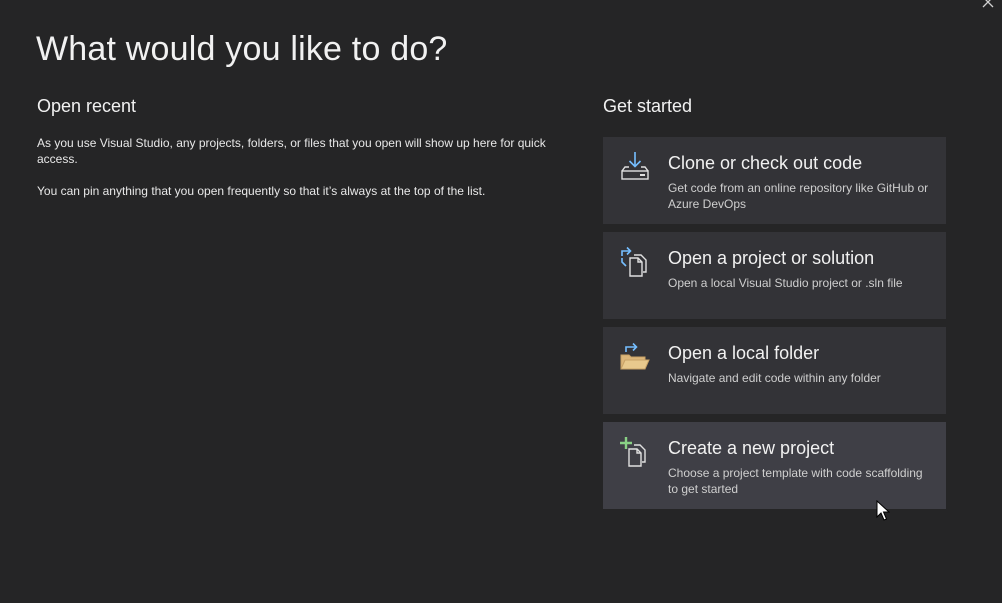  I want to click on card-title: Clone or check out code, so click(765, 163).